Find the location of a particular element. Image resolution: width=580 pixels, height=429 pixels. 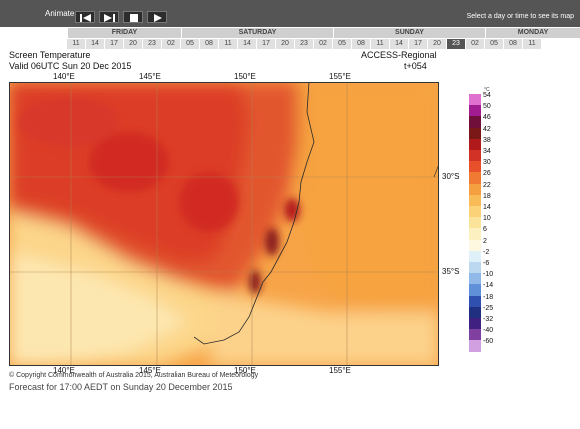

colorbar-label: 18 is located at coordinates (487, 196).